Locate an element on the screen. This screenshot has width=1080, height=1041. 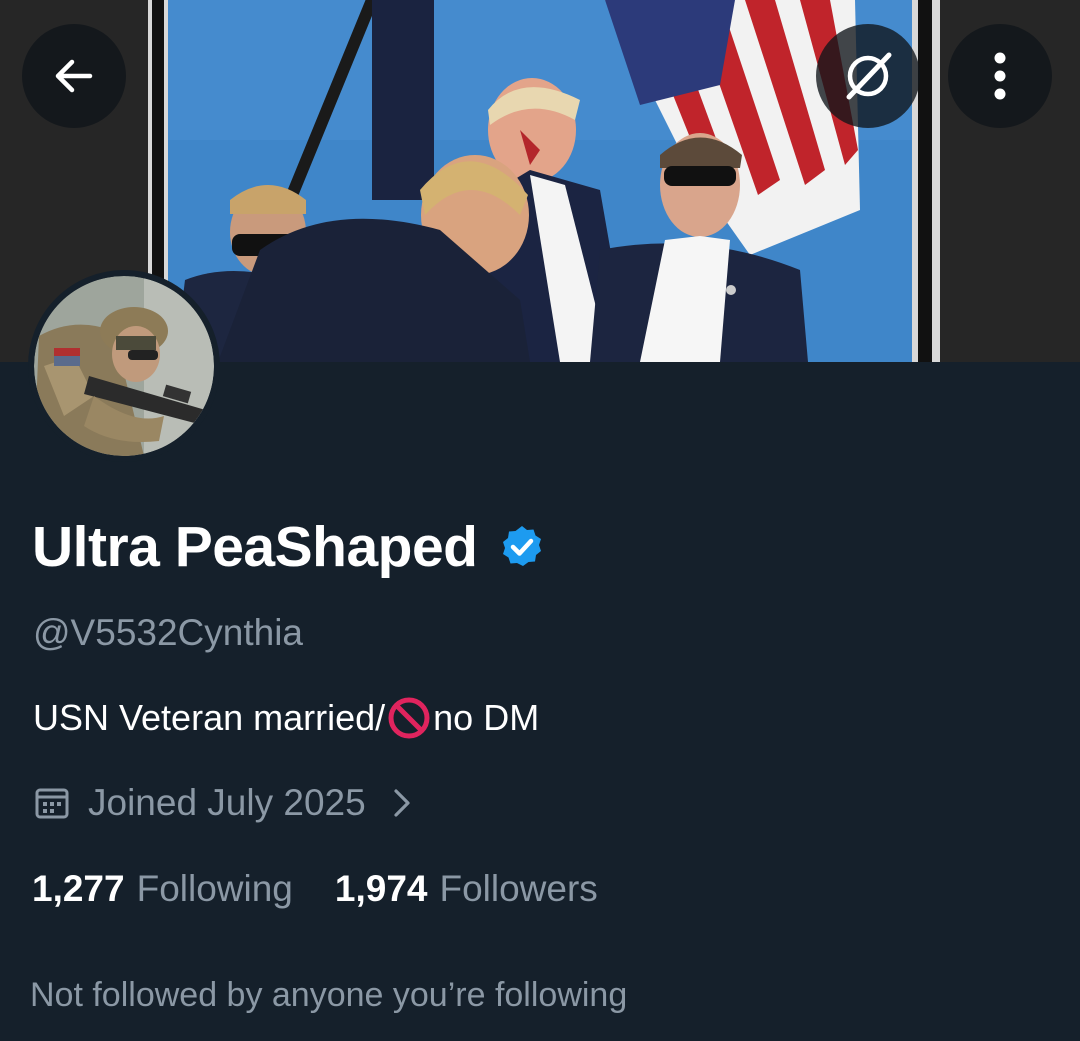
followers-count: 1,974 is located at coordinates (381, 888).